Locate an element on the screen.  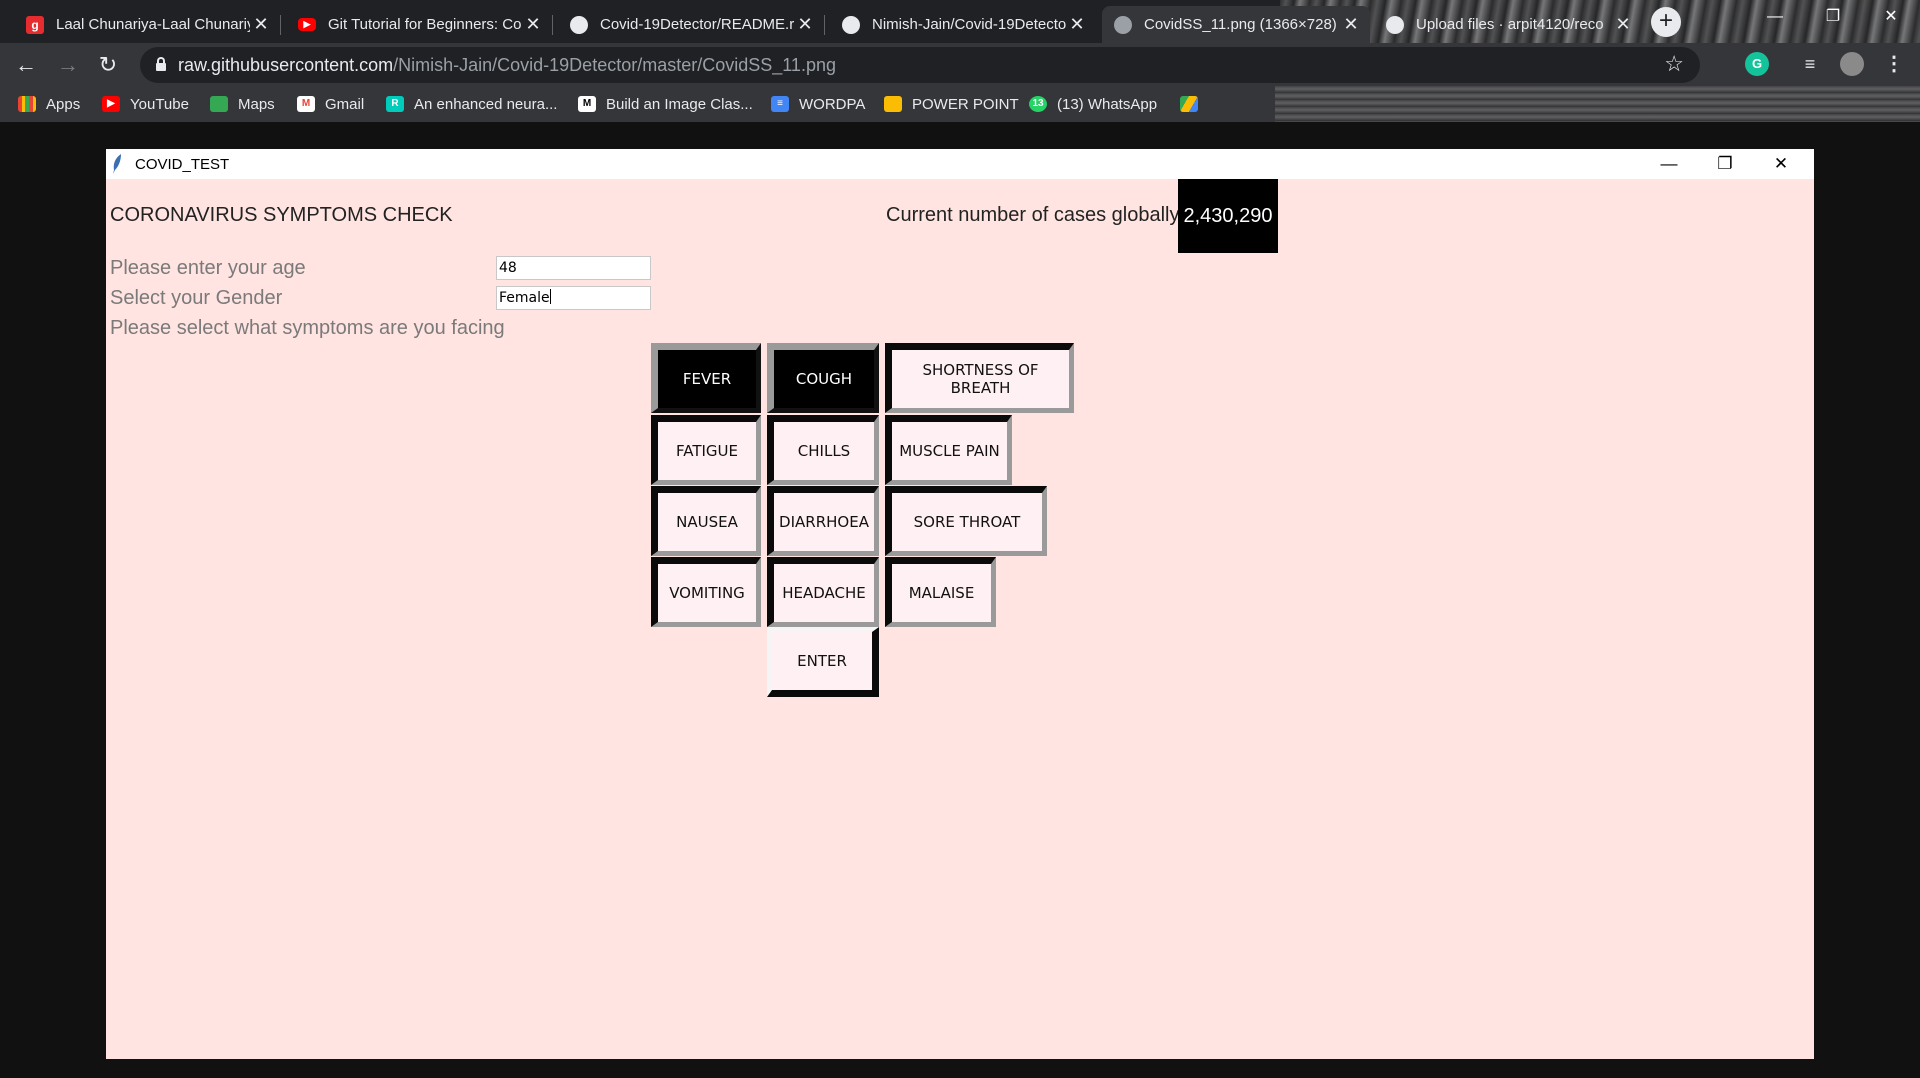
age-label: Please enter your age is located at coordinates (208, 268).